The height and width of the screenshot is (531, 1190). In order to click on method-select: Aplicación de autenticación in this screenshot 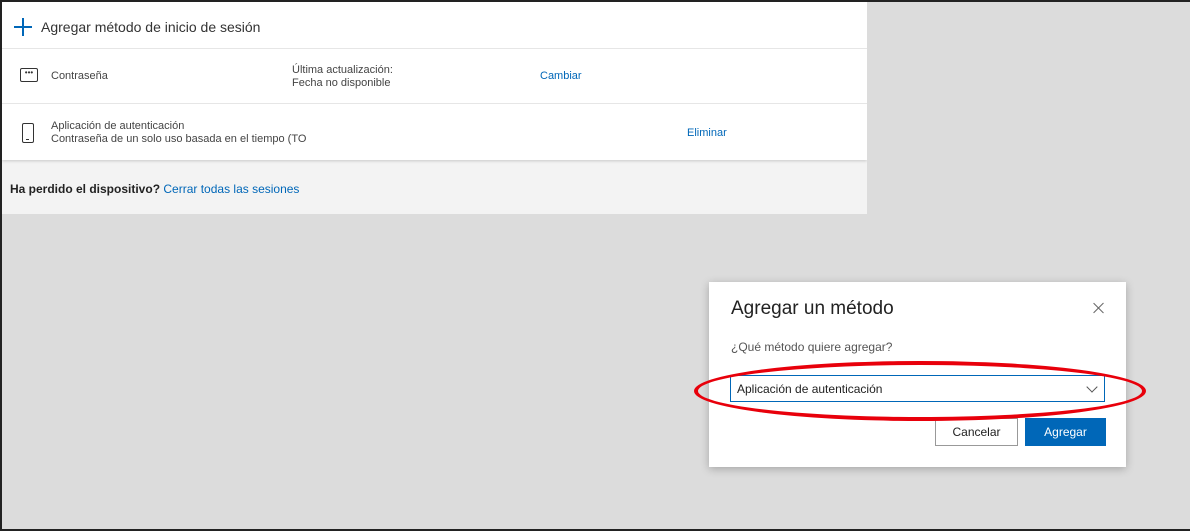, I will do `click(917, 388)`.